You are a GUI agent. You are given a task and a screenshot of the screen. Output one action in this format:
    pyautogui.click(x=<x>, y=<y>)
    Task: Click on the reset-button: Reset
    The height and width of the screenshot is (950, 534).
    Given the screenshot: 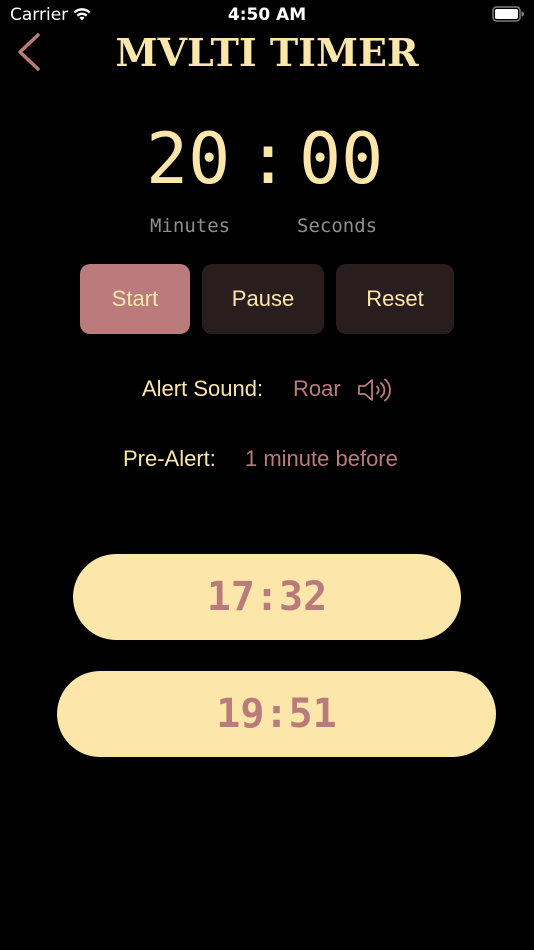 What is the action you would take?
    pyautogui.click(x=395, y=299)
    